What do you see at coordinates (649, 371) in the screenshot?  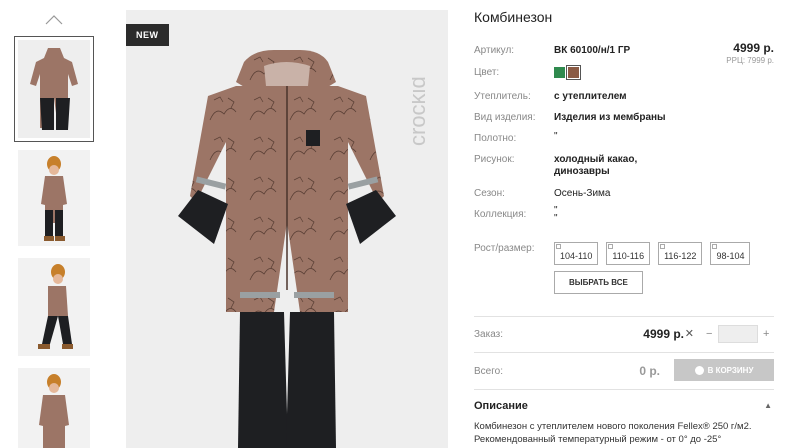 I see `total-value: 0 р.` at bounding box center [649, 371].